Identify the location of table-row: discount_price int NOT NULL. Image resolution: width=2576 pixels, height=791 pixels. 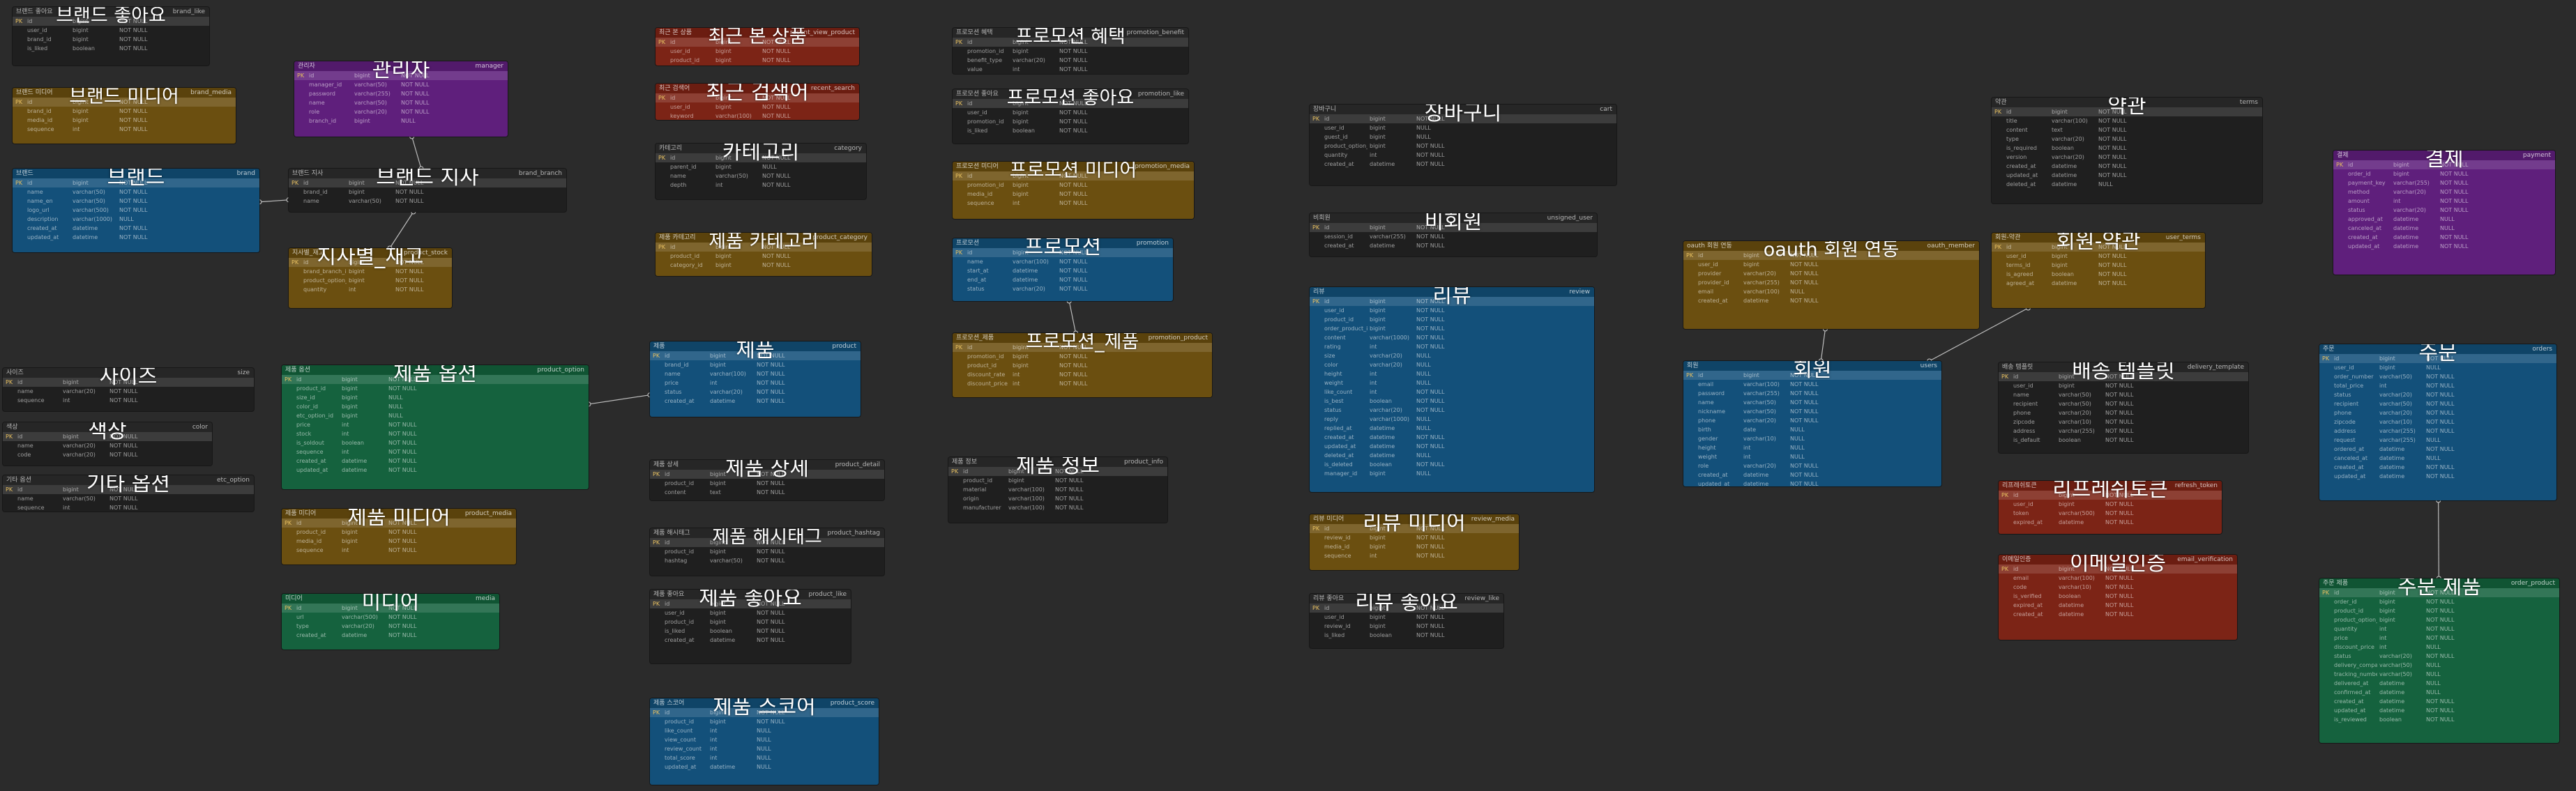
(1082, 383).